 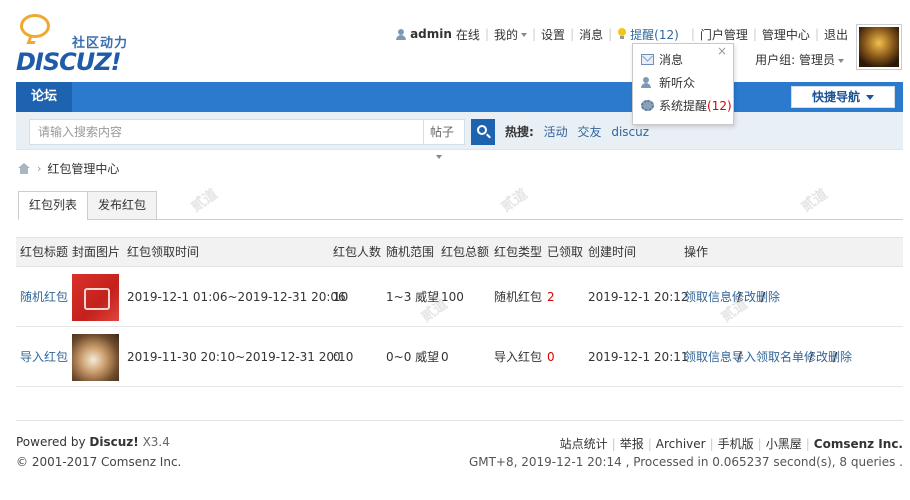 I want to click on col-time: 红包领取时间, so click(x=163, y=252).